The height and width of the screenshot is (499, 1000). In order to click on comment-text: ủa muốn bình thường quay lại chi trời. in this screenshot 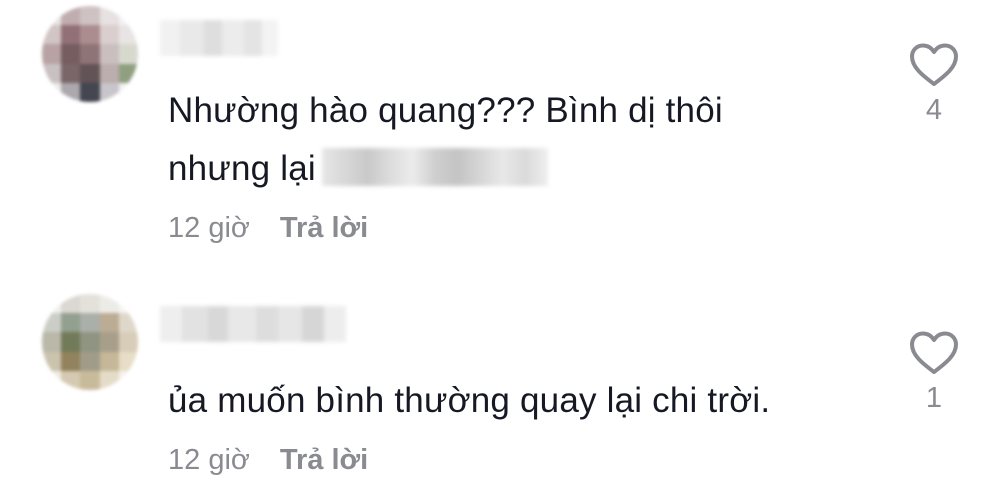, I will do `click(518, 401)`.